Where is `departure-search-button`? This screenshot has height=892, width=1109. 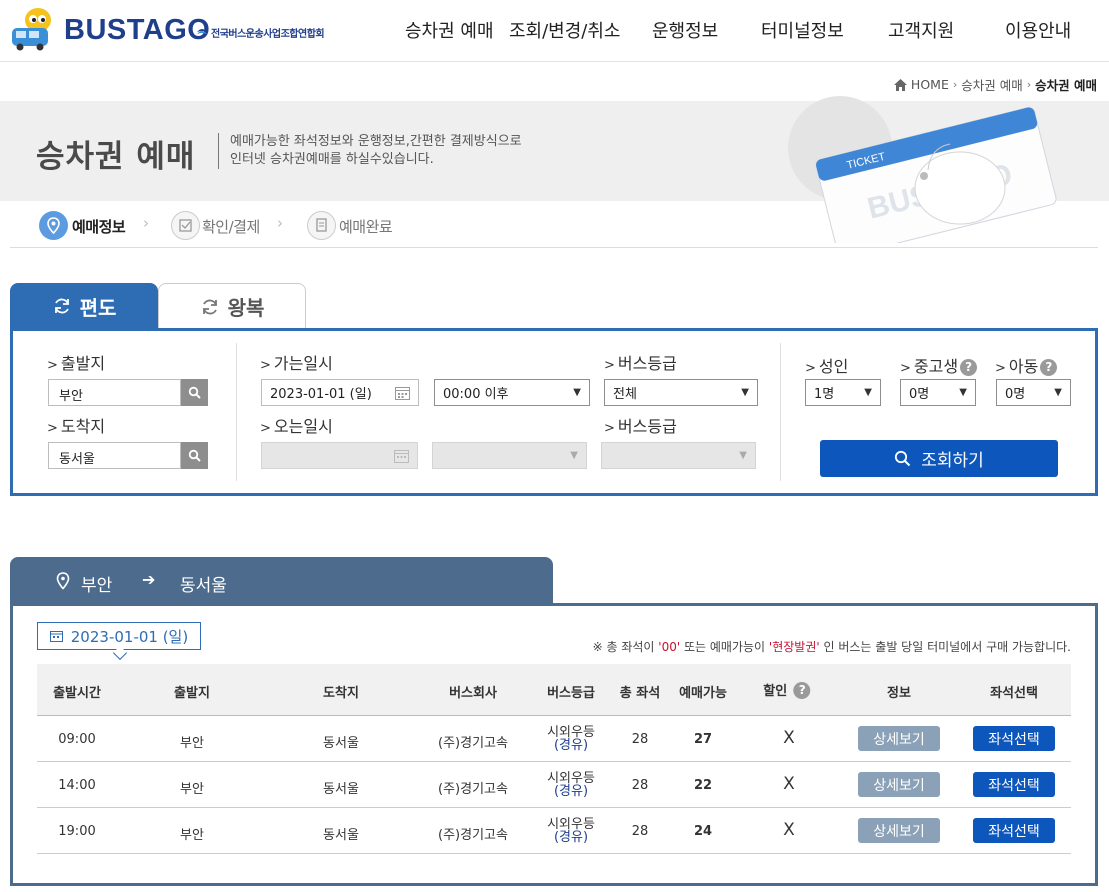
departure-search-button is located at coordinates (194, 392).